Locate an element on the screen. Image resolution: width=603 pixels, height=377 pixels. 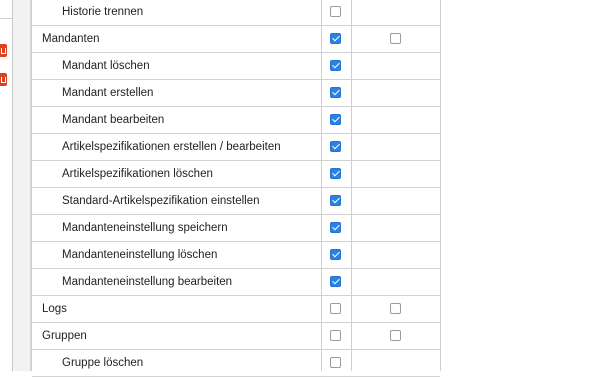
permission-label: Mandant bearbeiten is located at coordinates (113, 120).